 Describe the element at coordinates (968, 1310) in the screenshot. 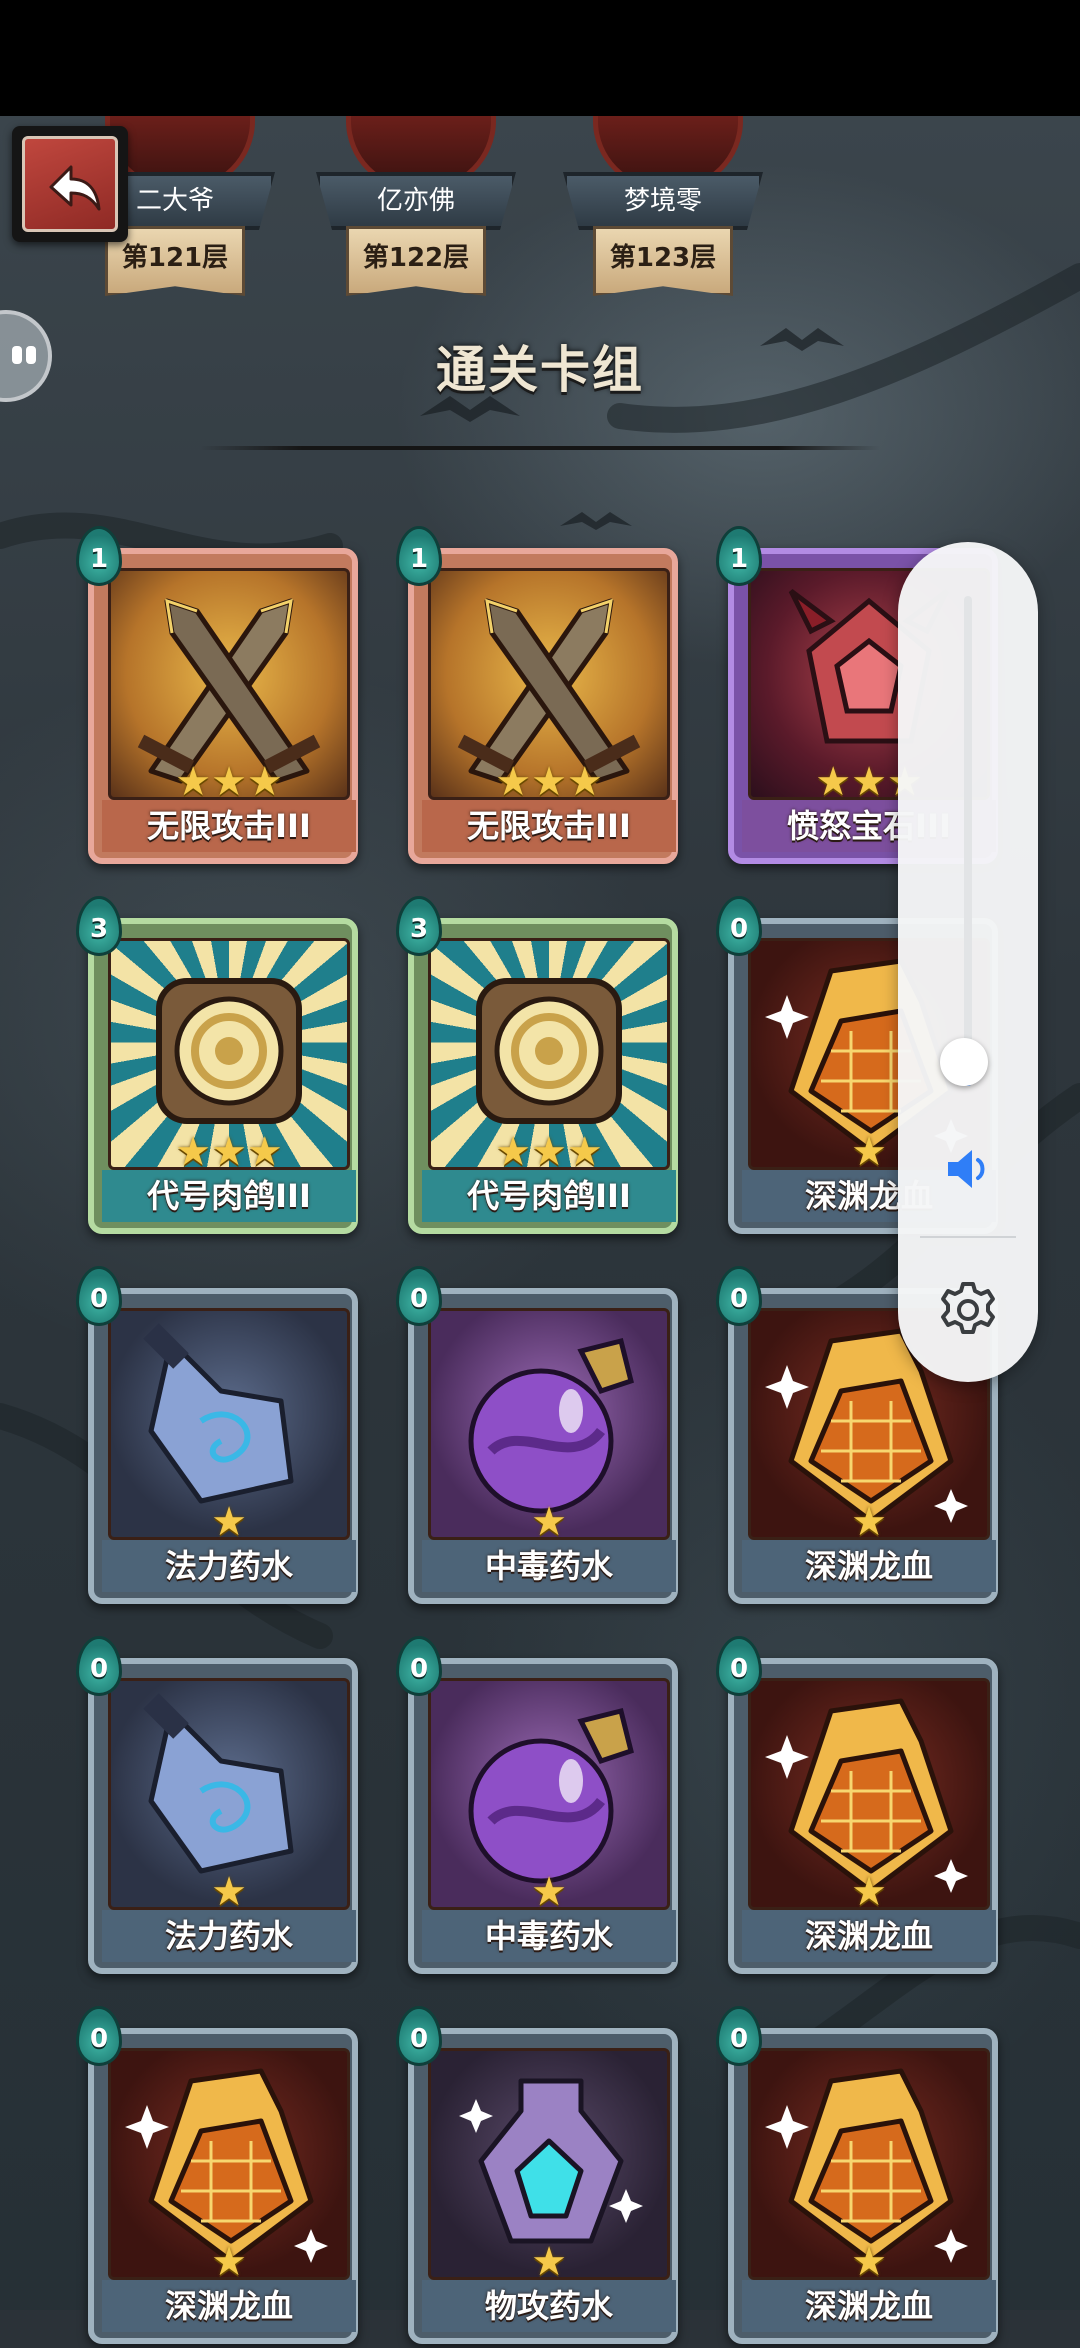

I see `gear-icon` at that location.